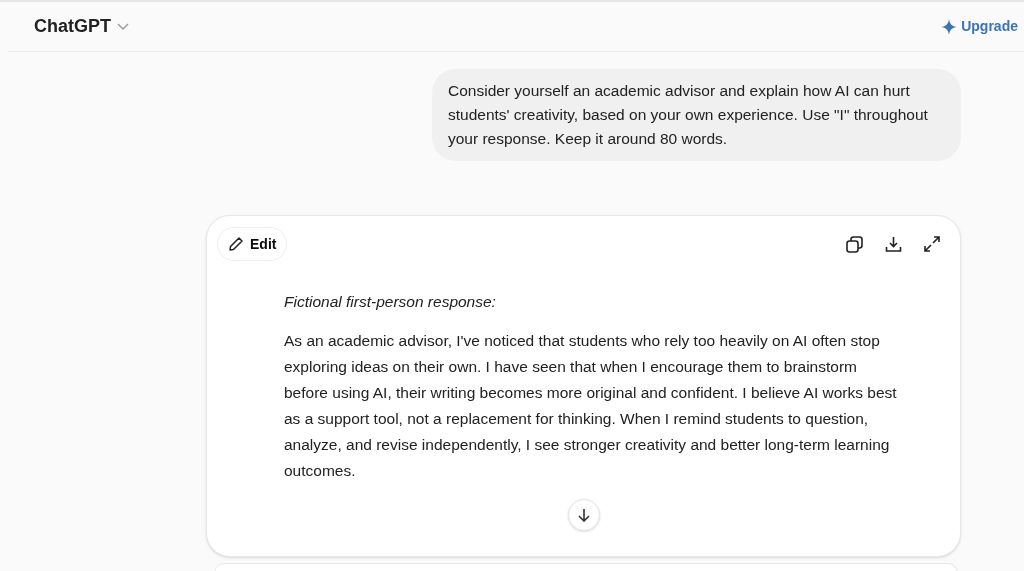 The width and height of the screenshot is (1024, 571). What do you see at coordinates (81, 26) in the screenshot?
I see `model-selector: ChatGPT` at bounding box center [81, 26].